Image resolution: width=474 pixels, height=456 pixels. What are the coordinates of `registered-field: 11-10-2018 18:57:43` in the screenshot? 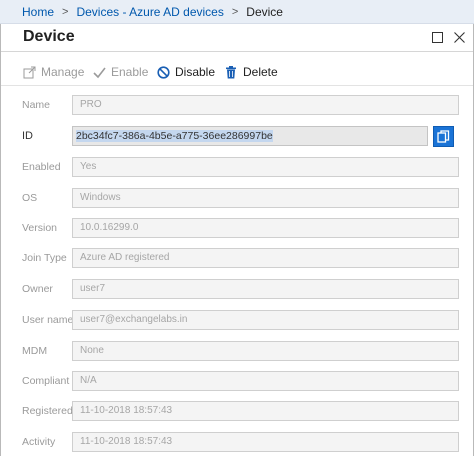 It's located at (265, 411).